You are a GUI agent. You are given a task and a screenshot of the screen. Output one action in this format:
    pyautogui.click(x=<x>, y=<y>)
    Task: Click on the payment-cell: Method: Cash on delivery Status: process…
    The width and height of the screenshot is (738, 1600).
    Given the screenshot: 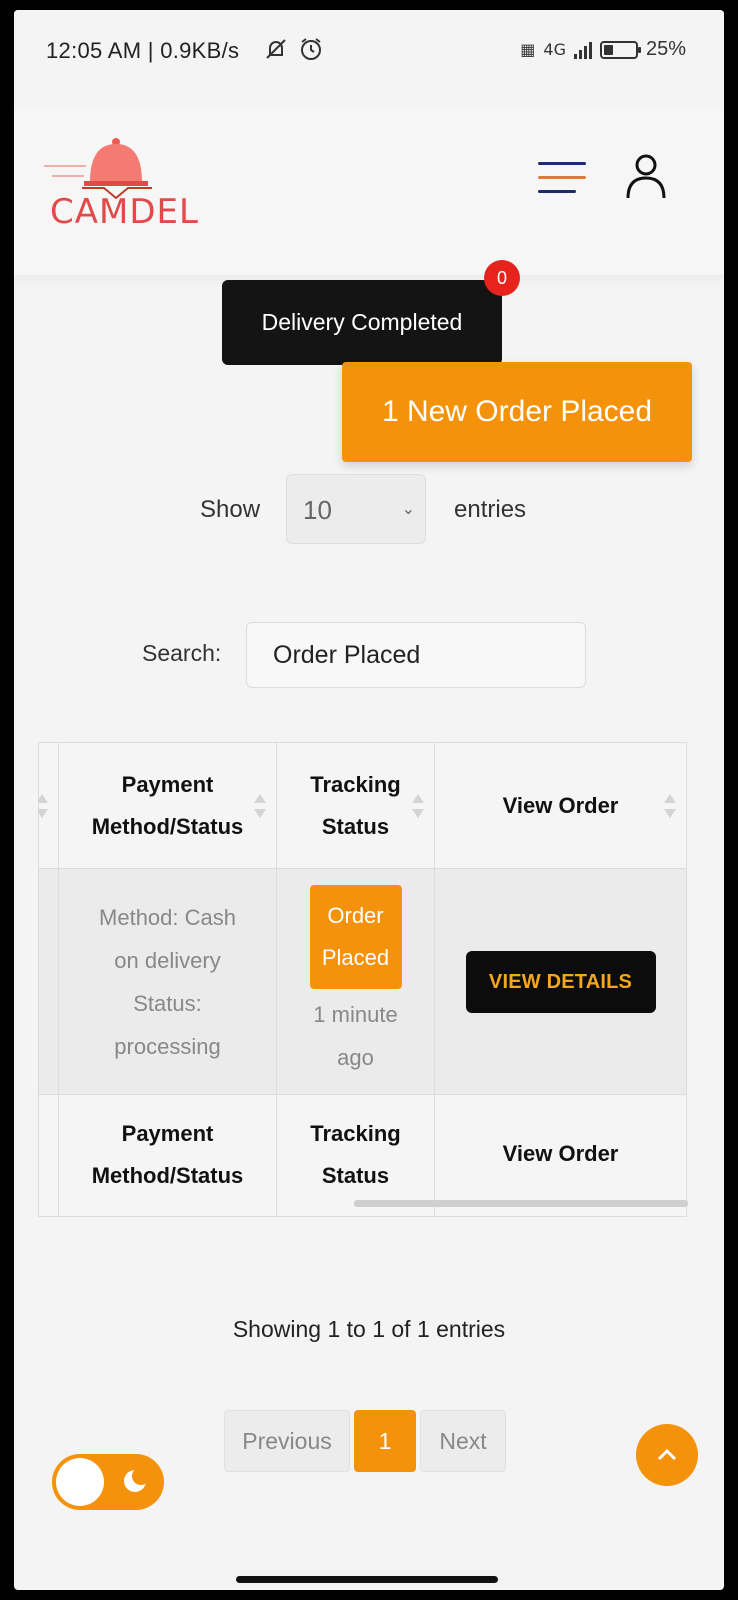 What is the action you would take?
    pyautogui.click(x=167, y=981)
    